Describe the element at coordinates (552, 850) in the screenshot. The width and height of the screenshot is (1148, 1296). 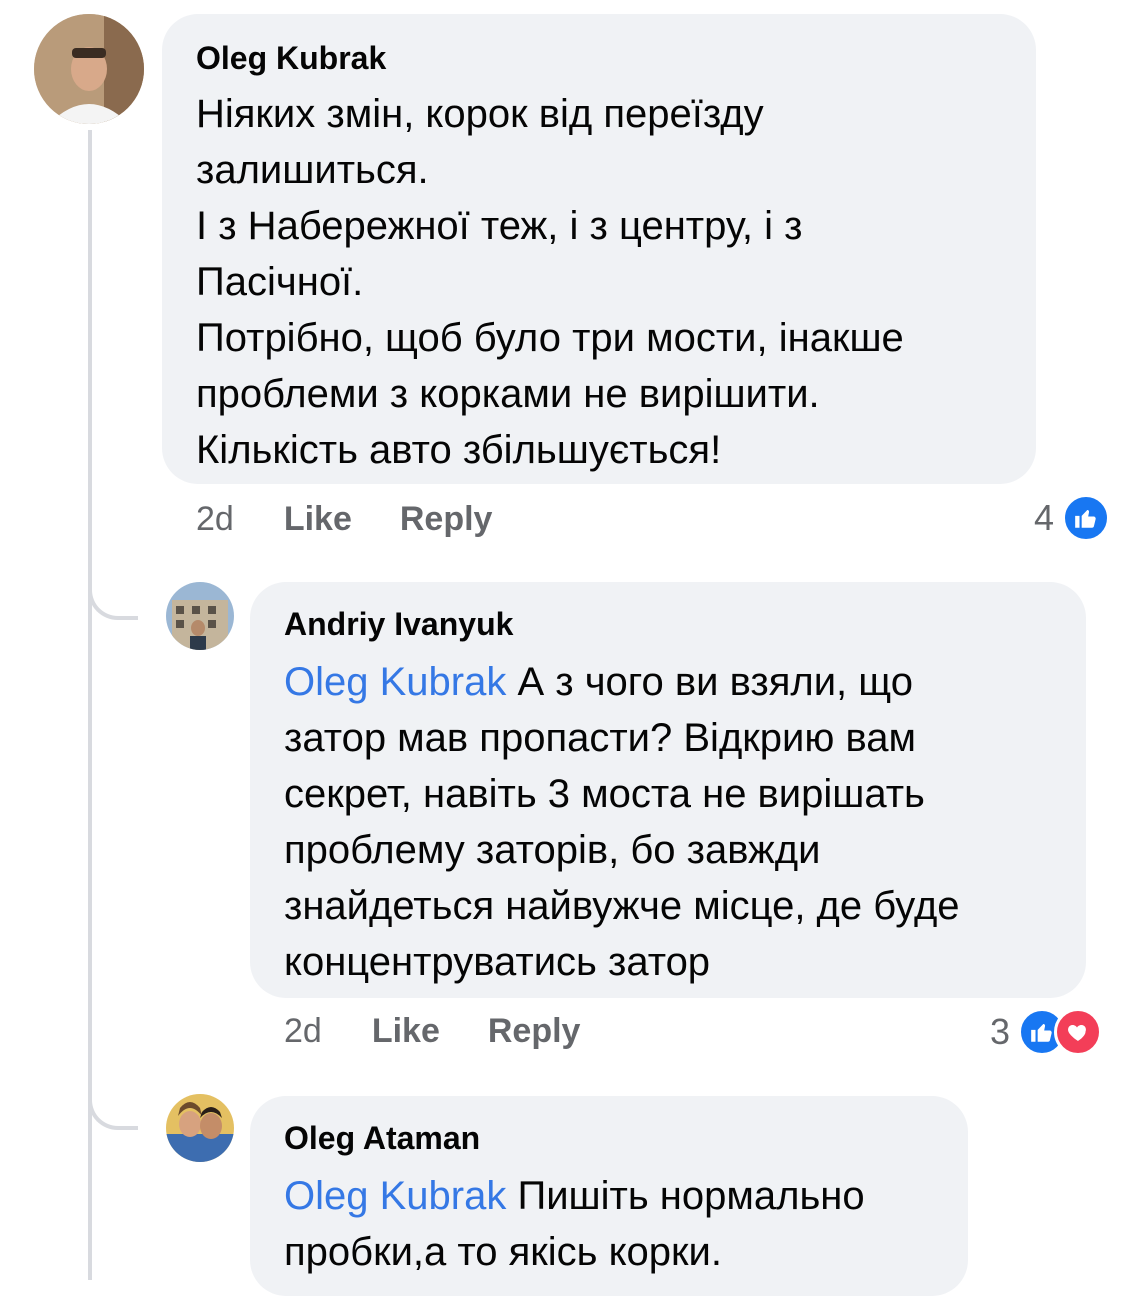
I see `comment-line: проблему заторів, бо завжди` at that location.